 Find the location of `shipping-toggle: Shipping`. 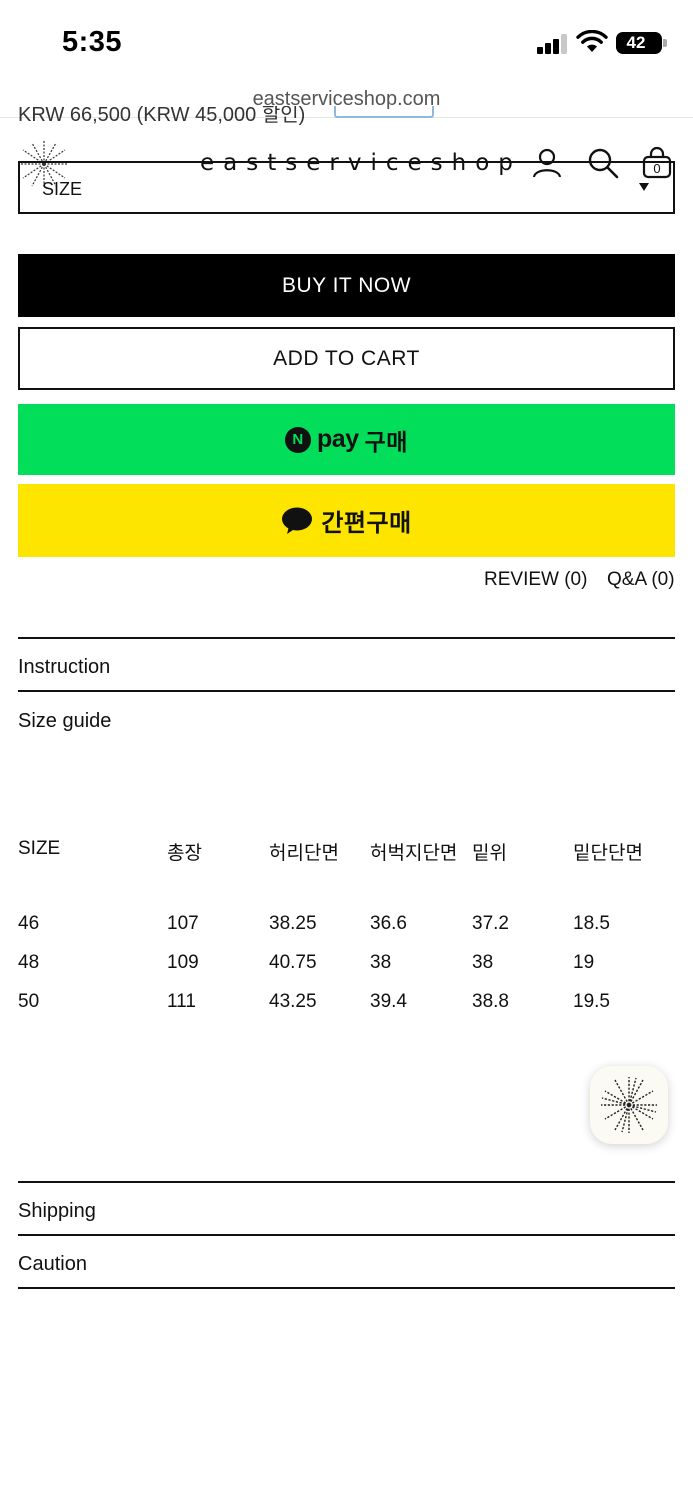

shipping-toggle: Shipping is located at coordinates (57, 1211).